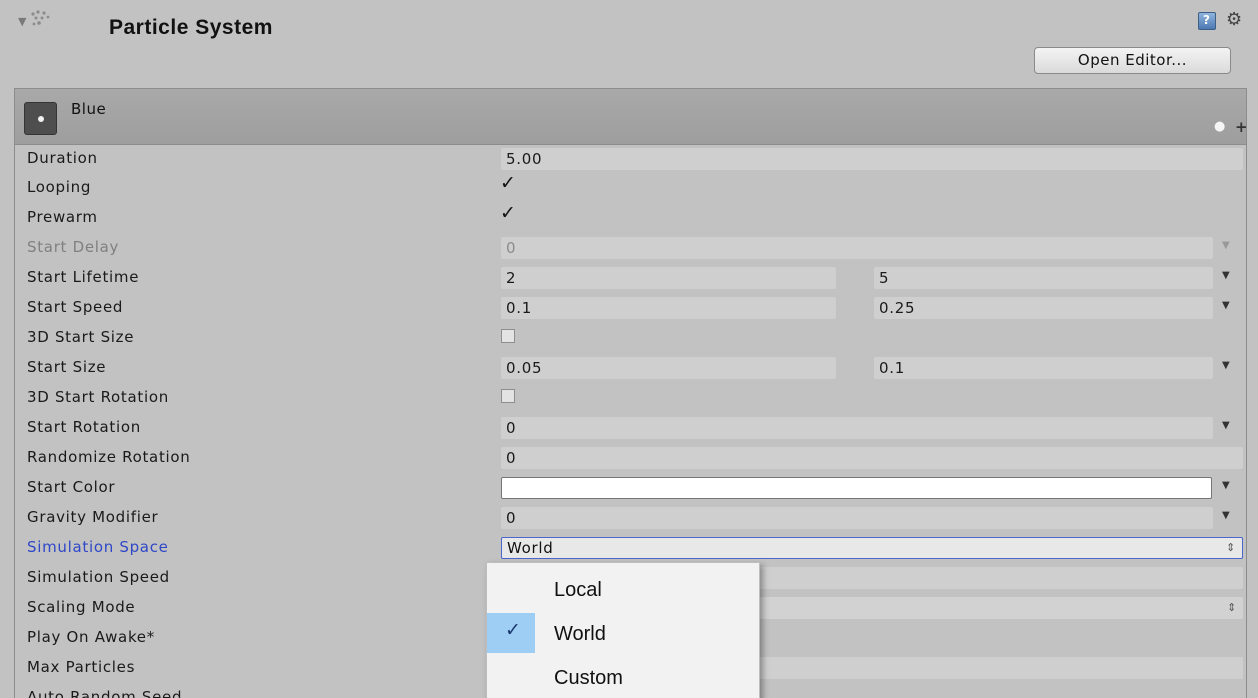 The height and width of the screenshot is (698, 1258). Describe the element at coordinates (872, 458) in the screenshot. I see `randomize-rotation-field: 0` at that location.